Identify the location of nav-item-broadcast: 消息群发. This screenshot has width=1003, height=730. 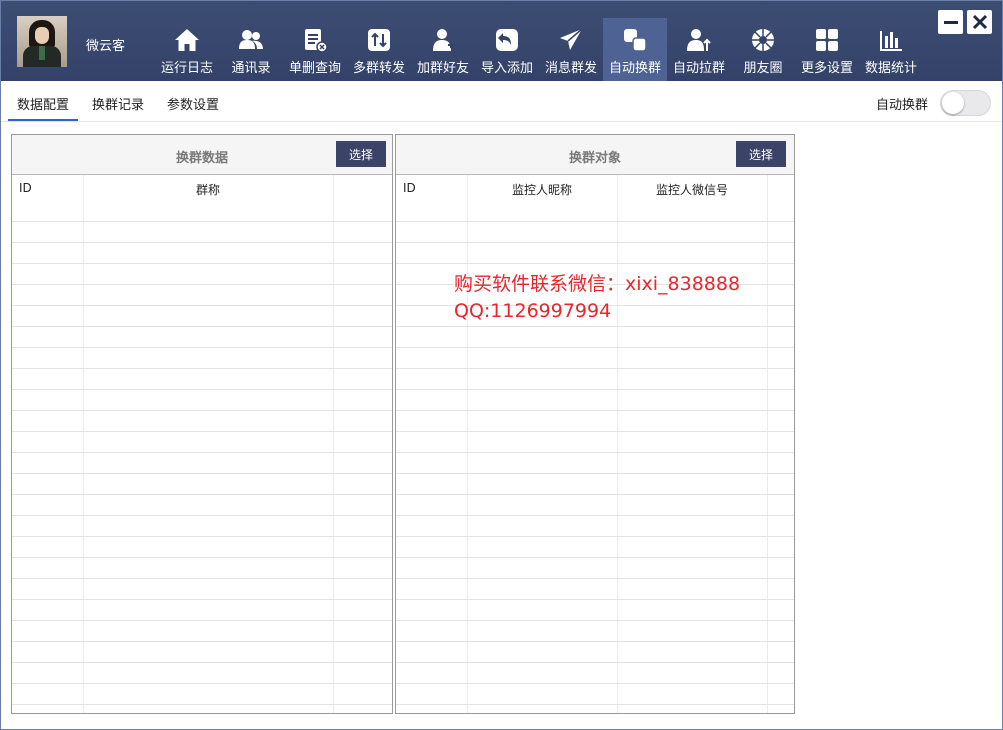
(571, 49).